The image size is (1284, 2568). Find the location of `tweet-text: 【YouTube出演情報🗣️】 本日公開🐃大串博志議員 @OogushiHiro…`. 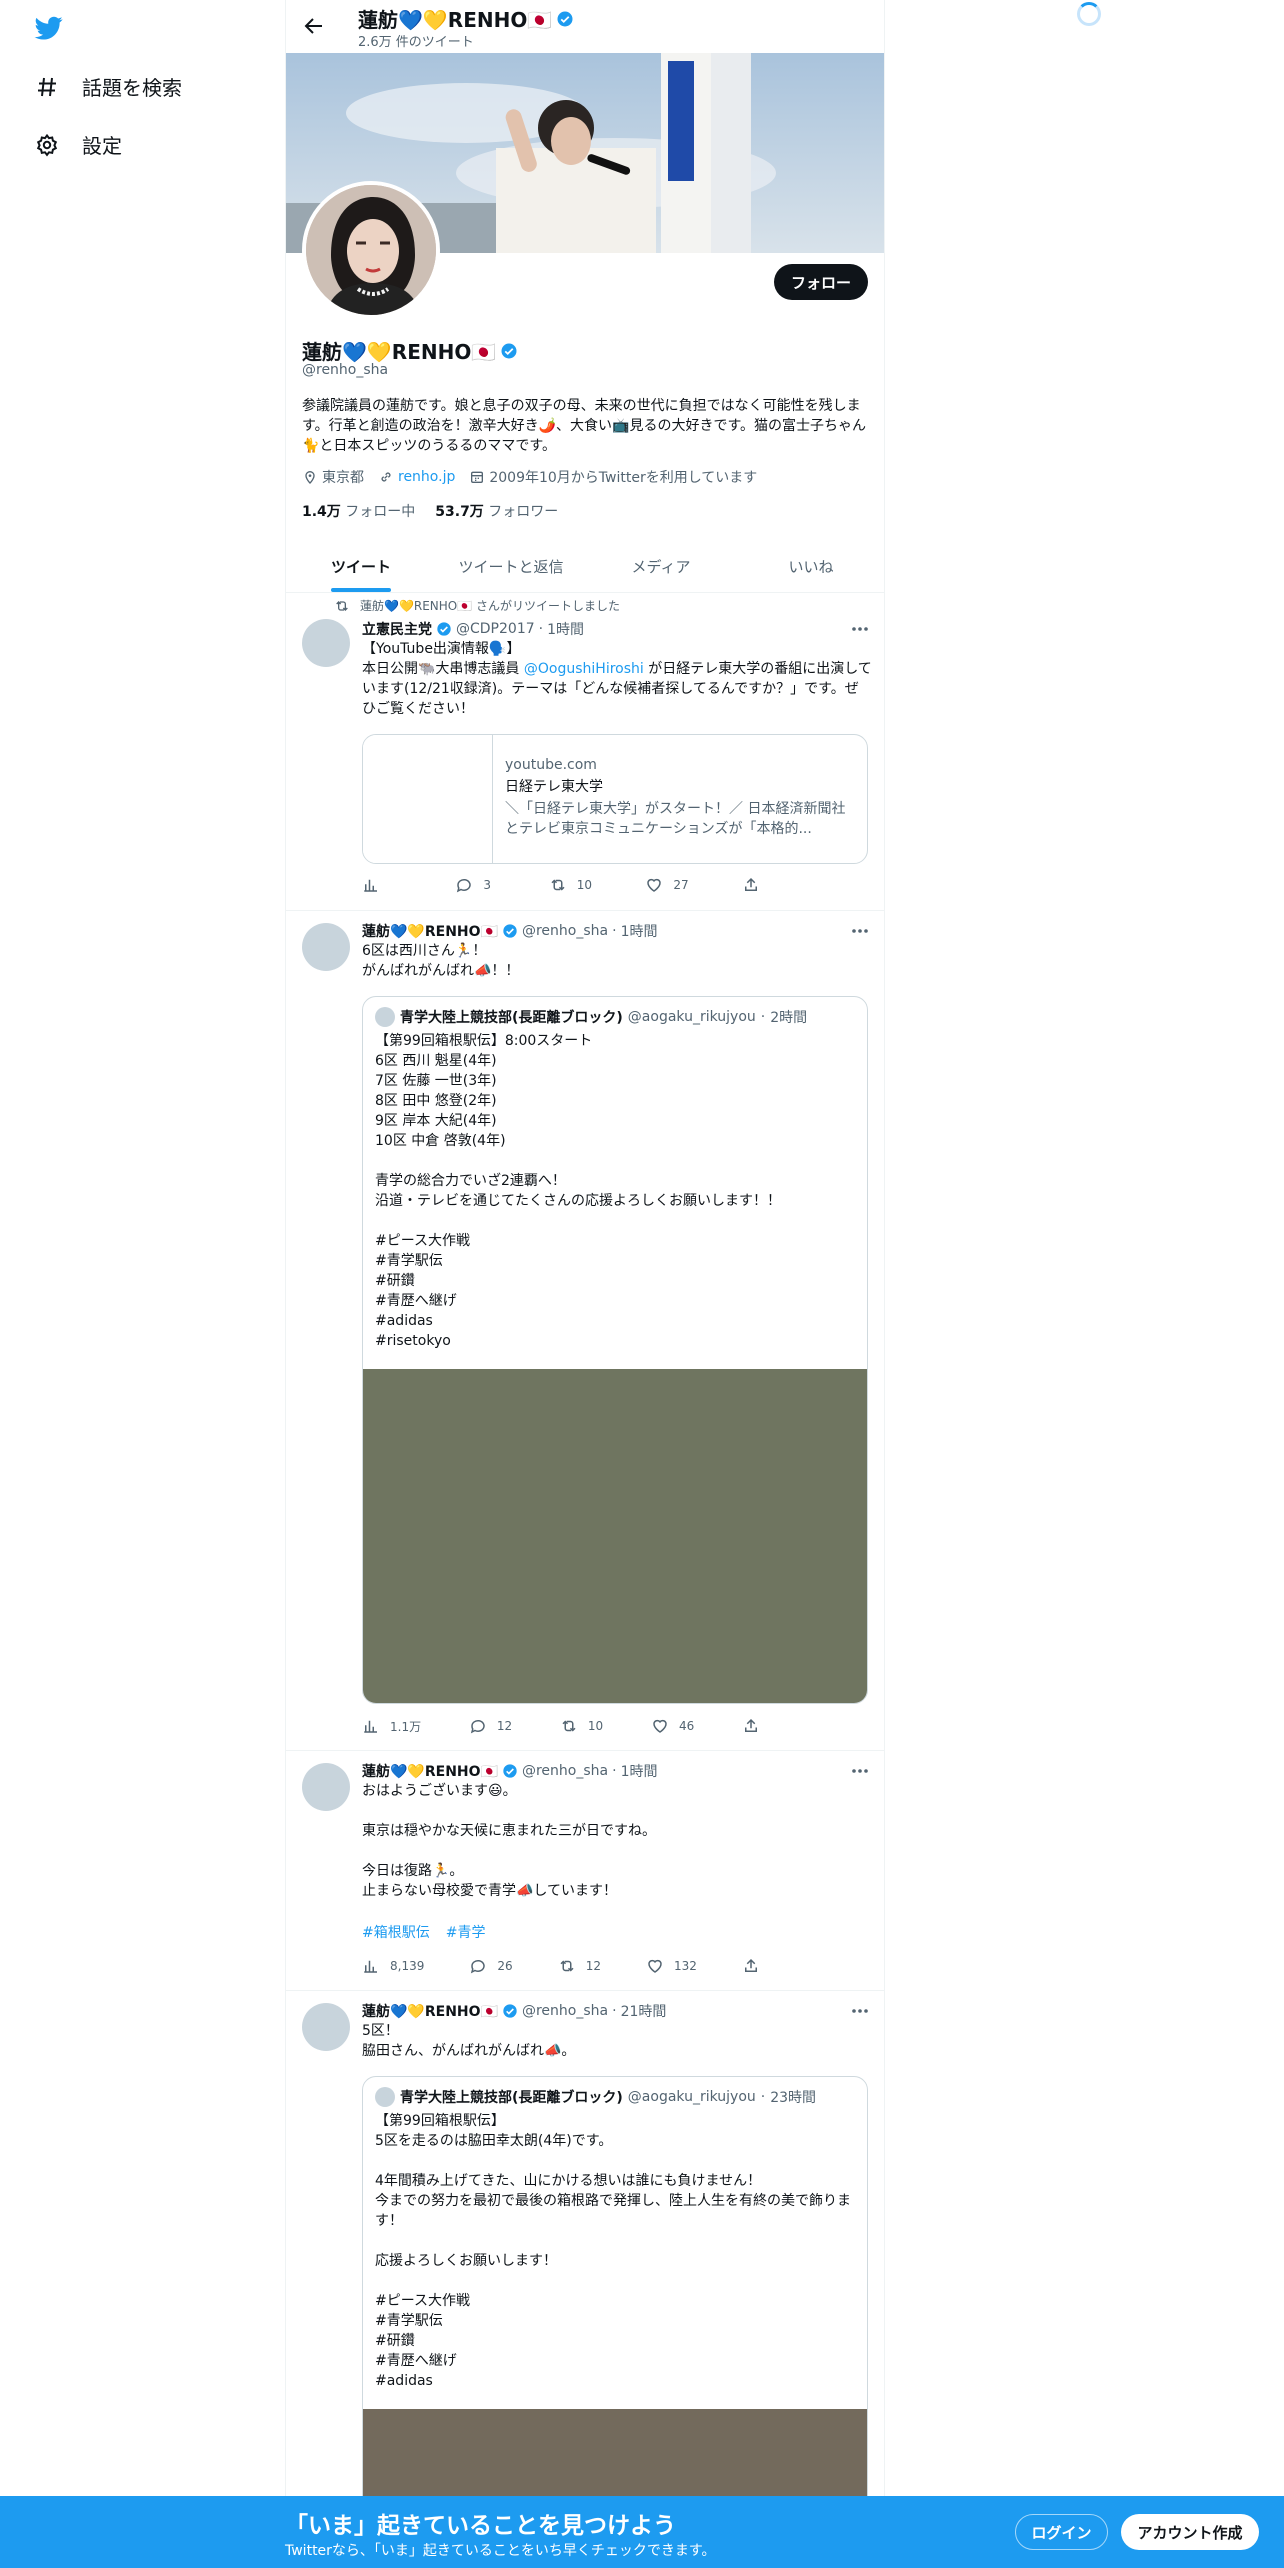

tweet-text: 【YouTube出演情報🗣️】 本日公開🐃大串博志議員 @OogushiHiro… is located at coordinates (617, 679).